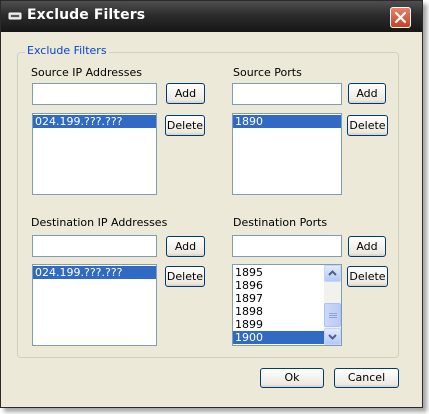  What do you see at coordinates (267, 72) in the screenshot?
I see `source-ports-label: Source Ports` at bounding box center [267, 72].